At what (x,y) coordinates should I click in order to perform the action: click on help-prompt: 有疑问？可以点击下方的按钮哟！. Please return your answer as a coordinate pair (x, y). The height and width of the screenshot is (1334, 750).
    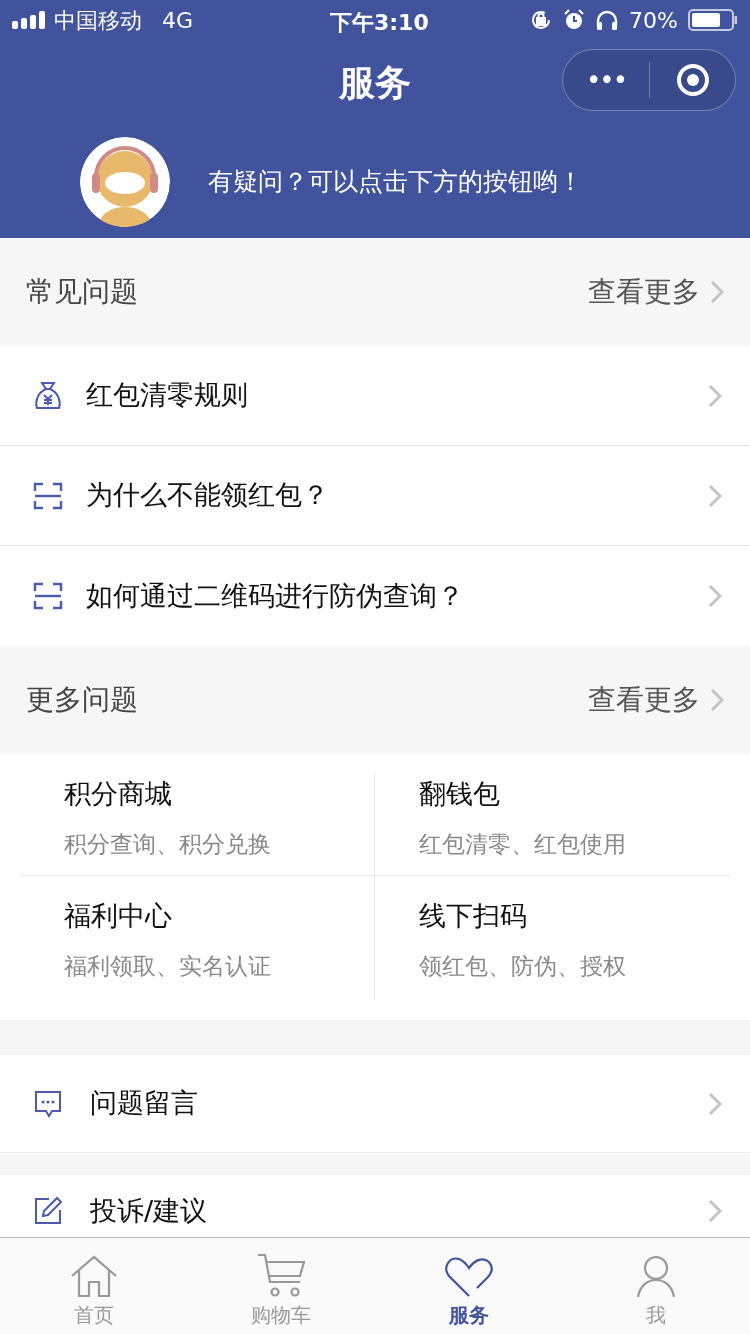
    Looking at the image, I should click on (395, 181).